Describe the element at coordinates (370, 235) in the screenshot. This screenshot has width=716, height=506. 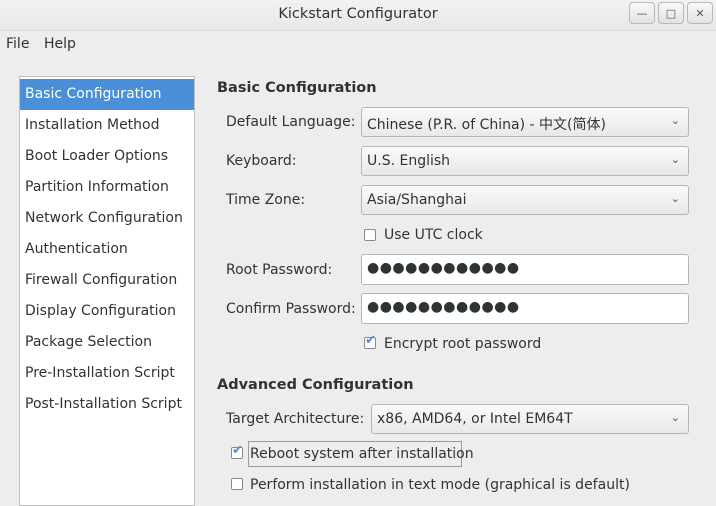
I see `utc-clock-checkbox` at that location.